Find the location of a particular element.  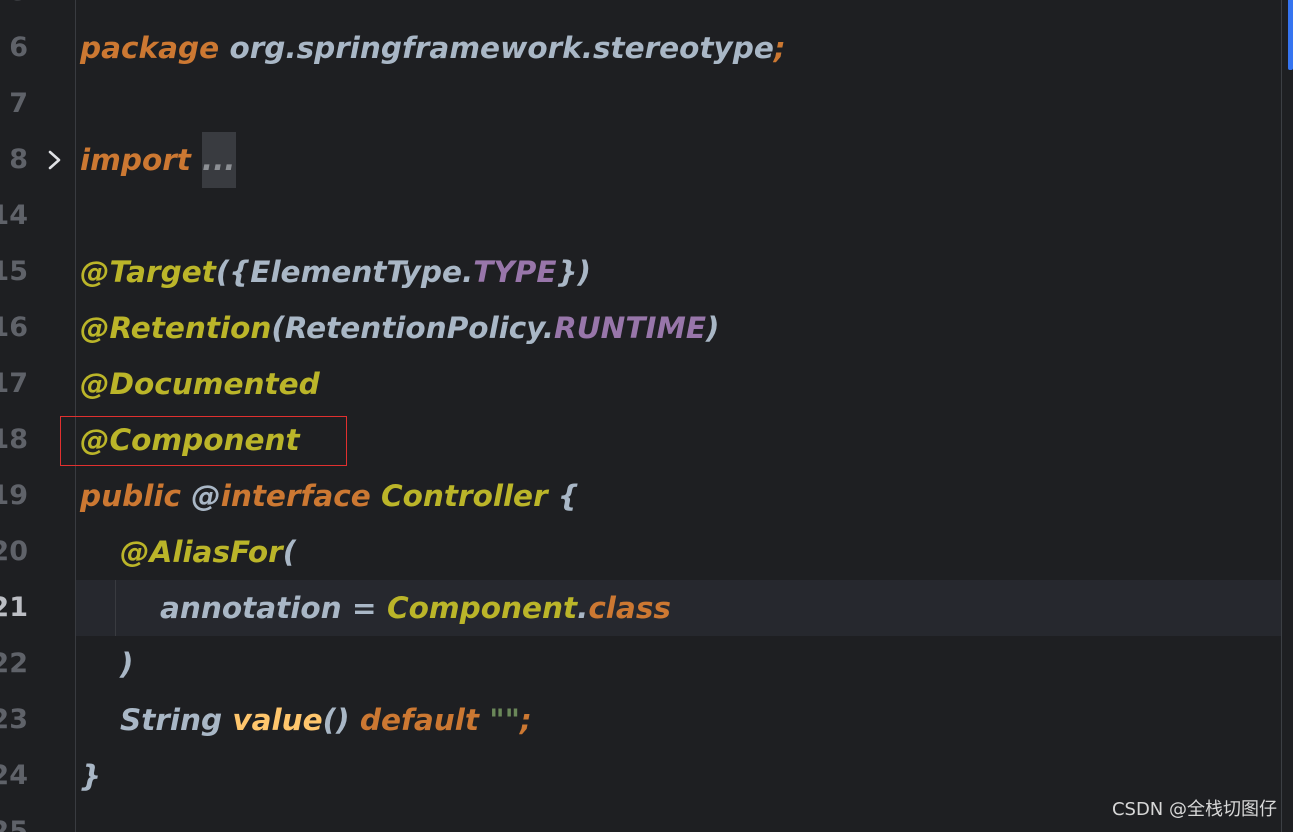

code-line: 5 is located at coordinates (640, 10).